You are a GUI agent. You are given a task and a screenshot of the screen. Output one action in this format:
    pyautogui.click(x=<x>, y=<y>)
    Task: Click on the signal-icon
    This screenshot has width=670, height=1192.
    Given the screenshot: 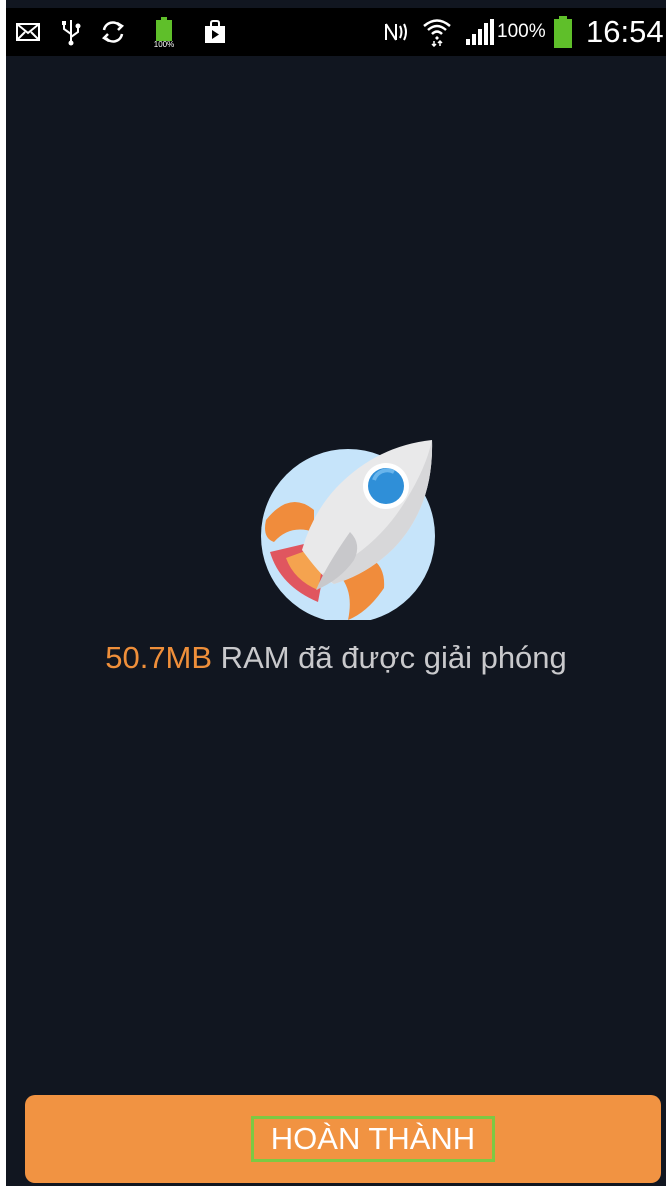 What is the action you would take?
    pyautogui.click(x=479, y=32)
    